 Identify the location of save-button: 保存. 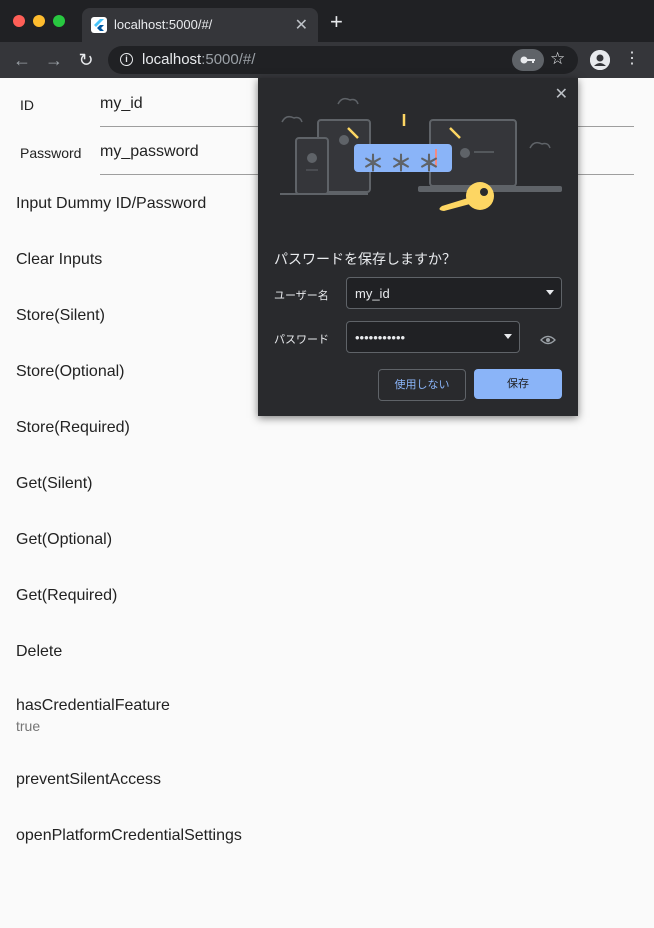
(518, 384).